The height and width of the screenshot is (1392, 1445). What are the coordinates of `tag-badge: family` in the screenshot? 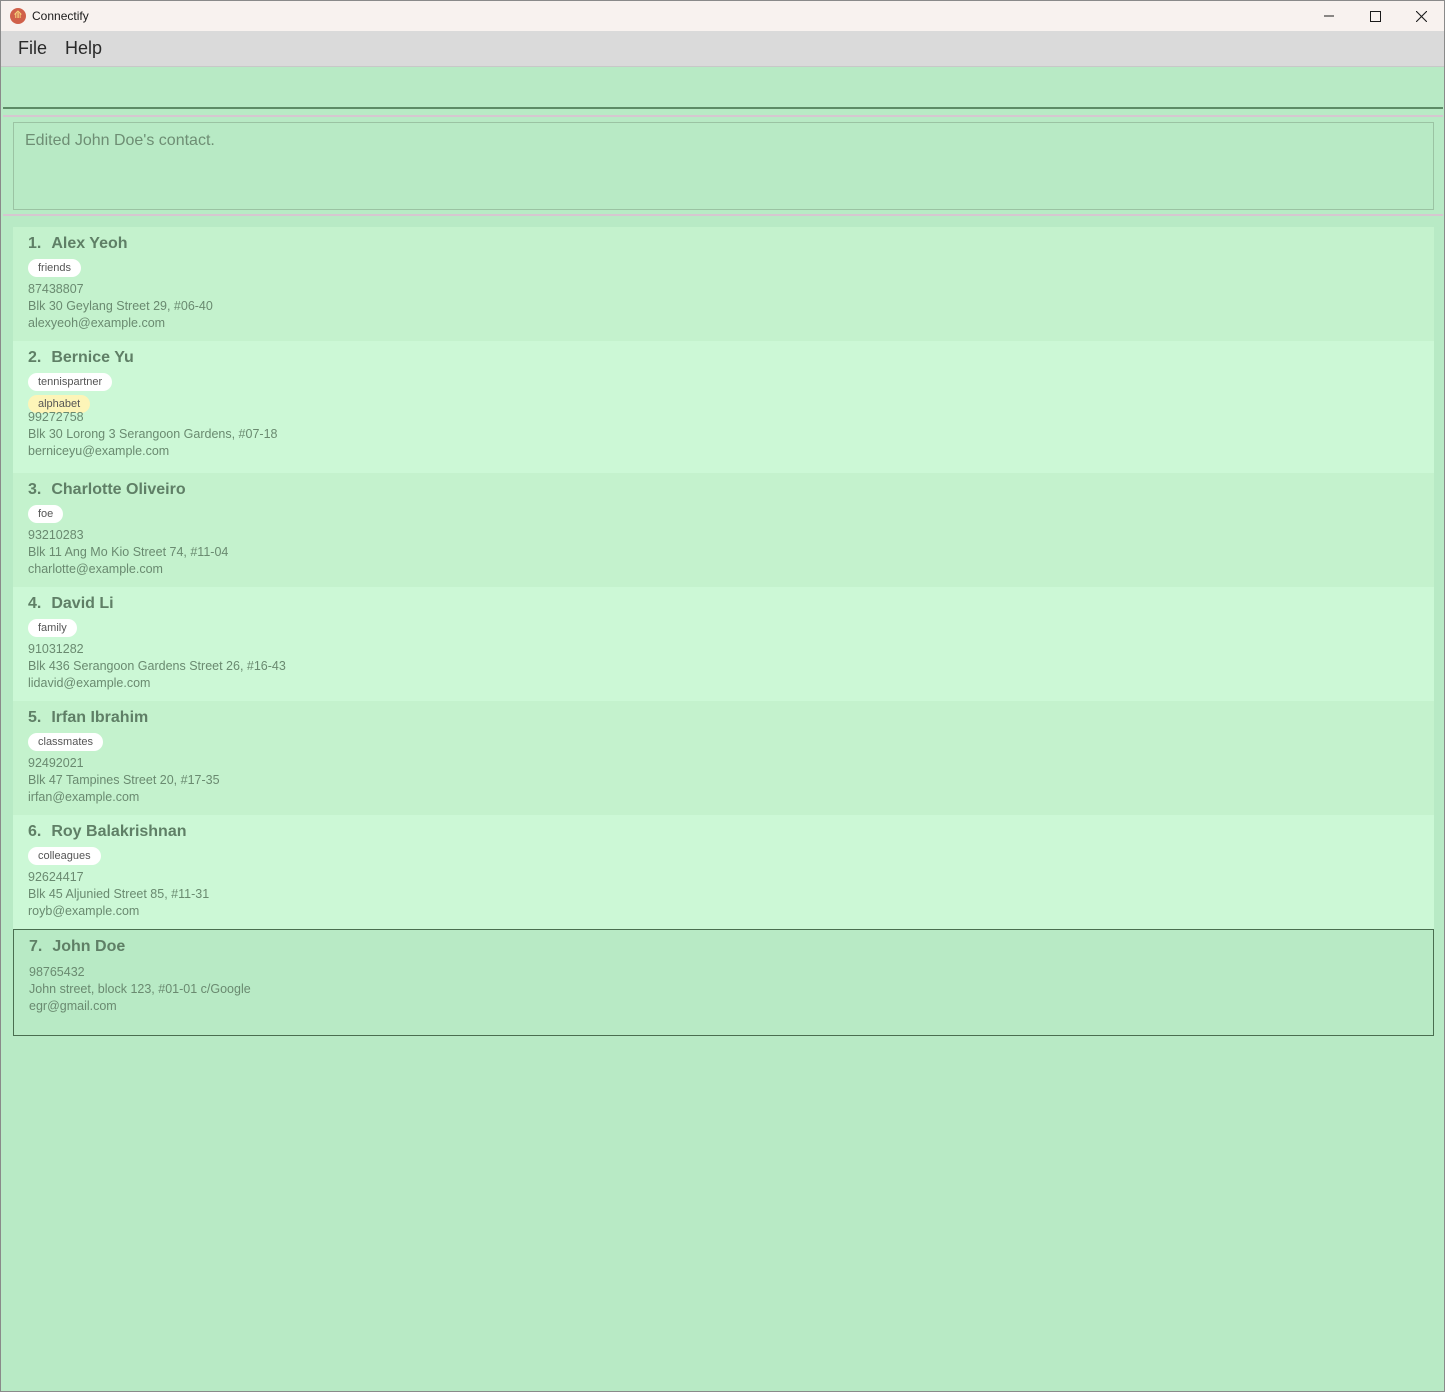 It's located at (52, 628).